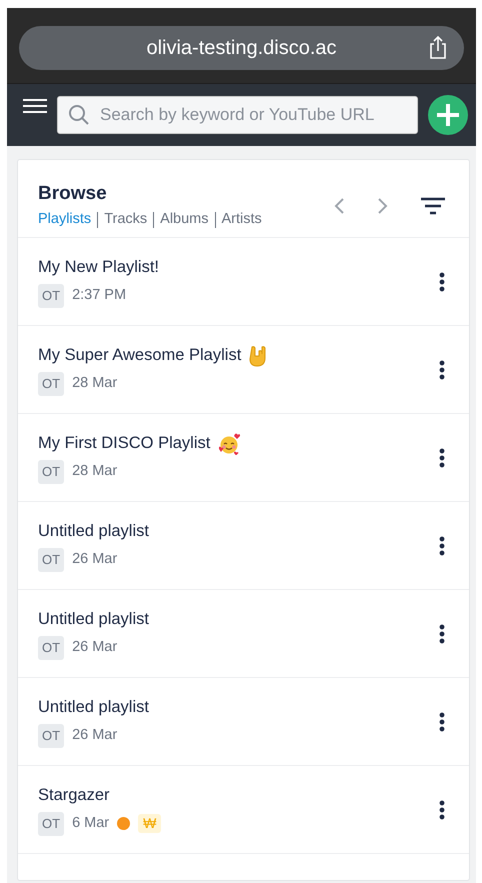  I want to click on playlist-row: Stargazer OT 6 Mar ₩, so click(243, 810).